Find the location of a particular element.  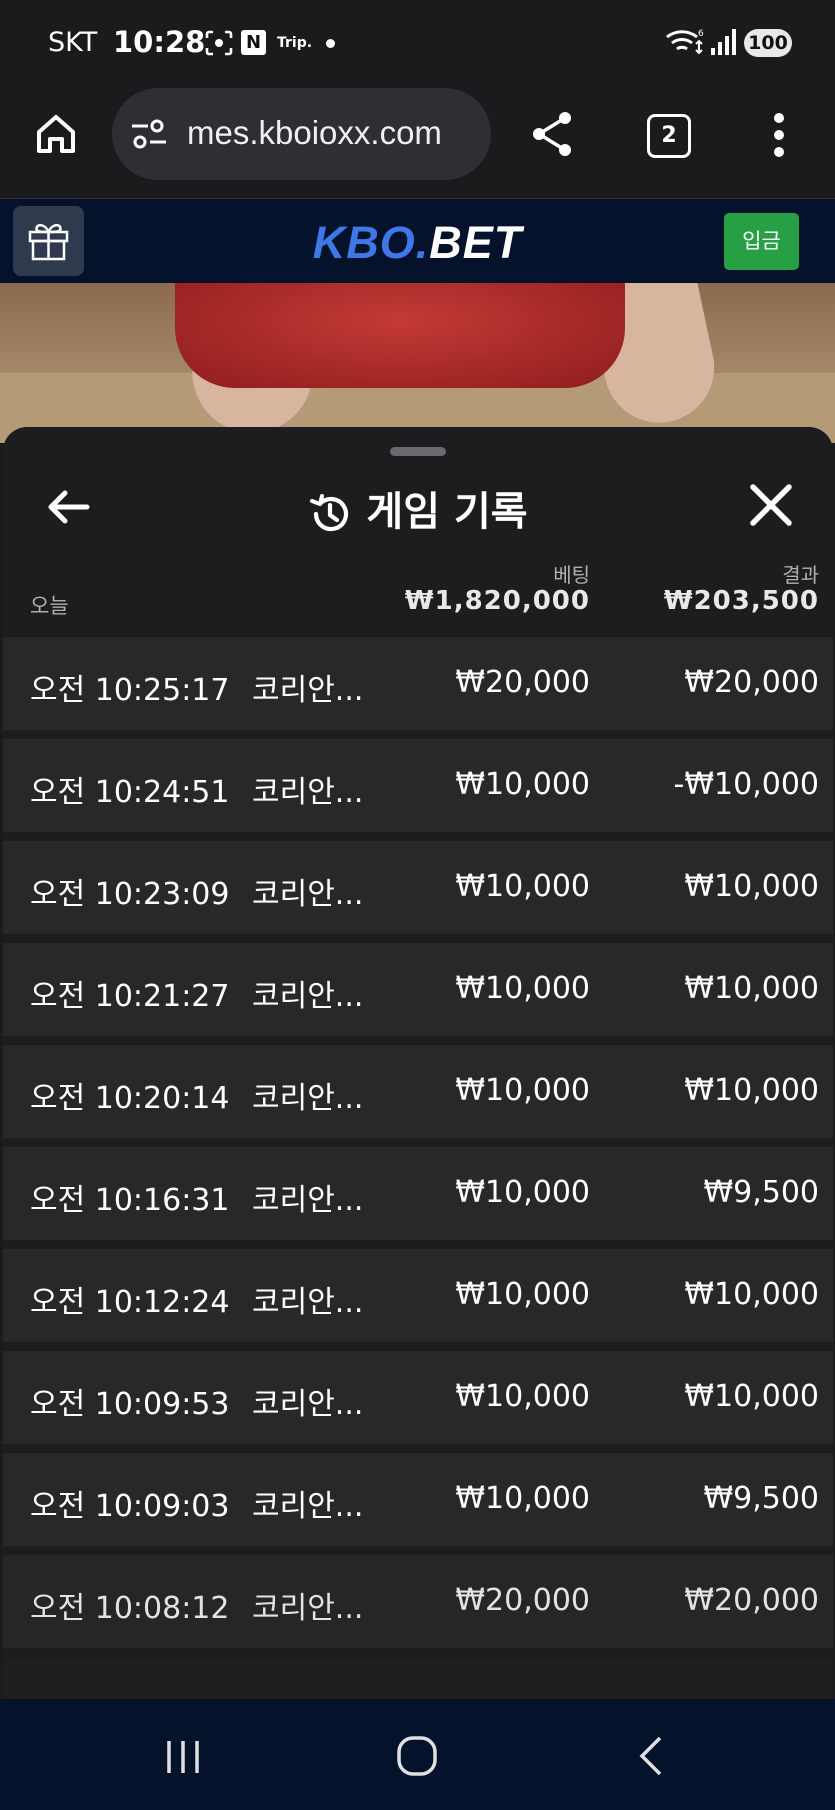

panel-title-text: 게임 기록 is located at coordinates (447, 512).